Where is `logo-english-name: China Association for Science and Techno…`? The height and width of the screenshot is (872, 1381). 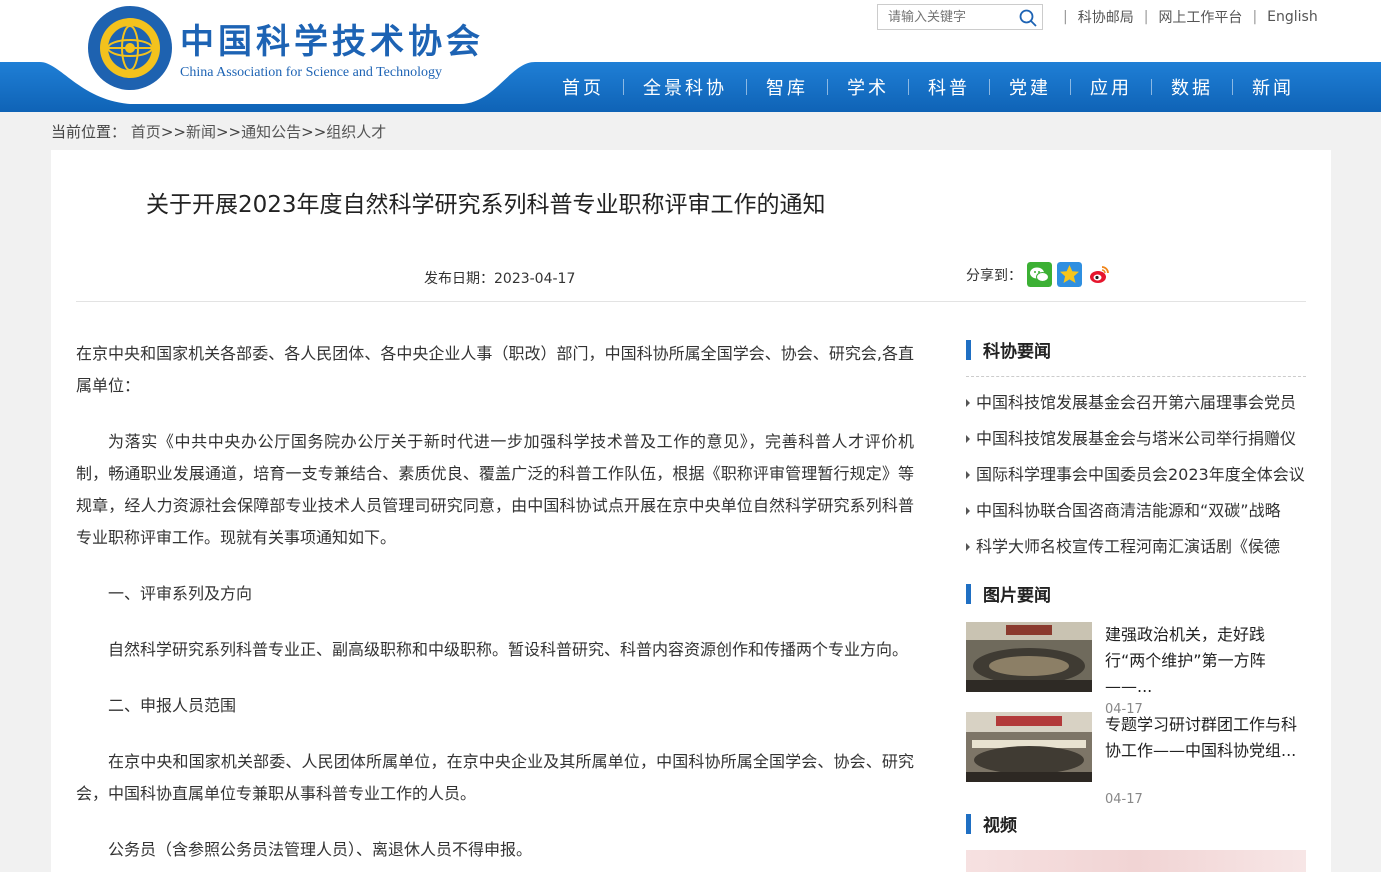 logo-english-name: China Association for Science and Techno… is located at coordinates (311, 73).